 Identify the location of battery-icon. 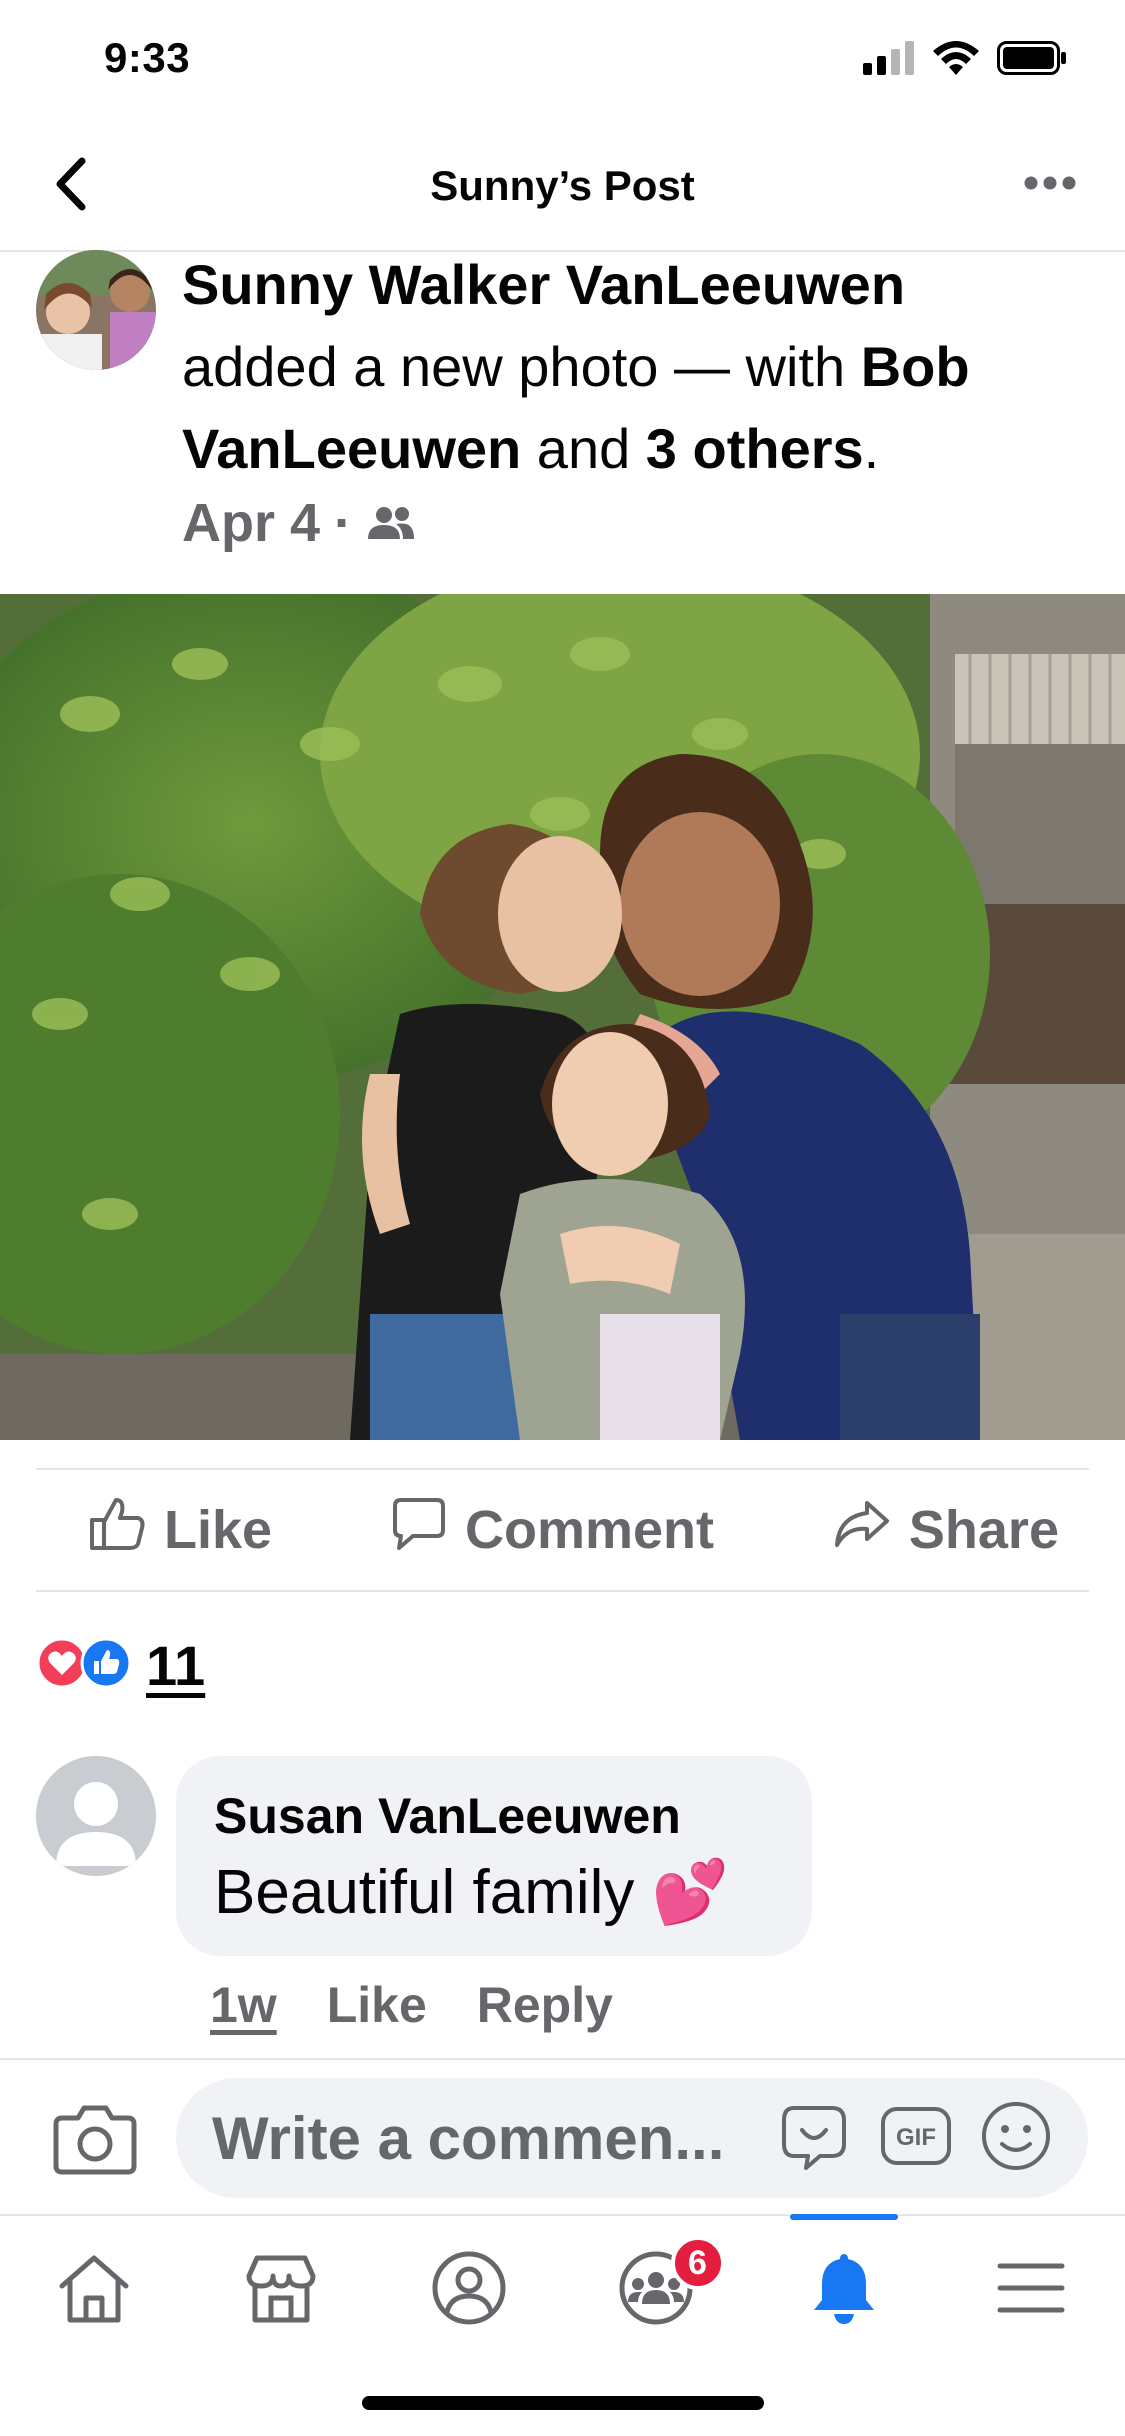
(1032, 60).